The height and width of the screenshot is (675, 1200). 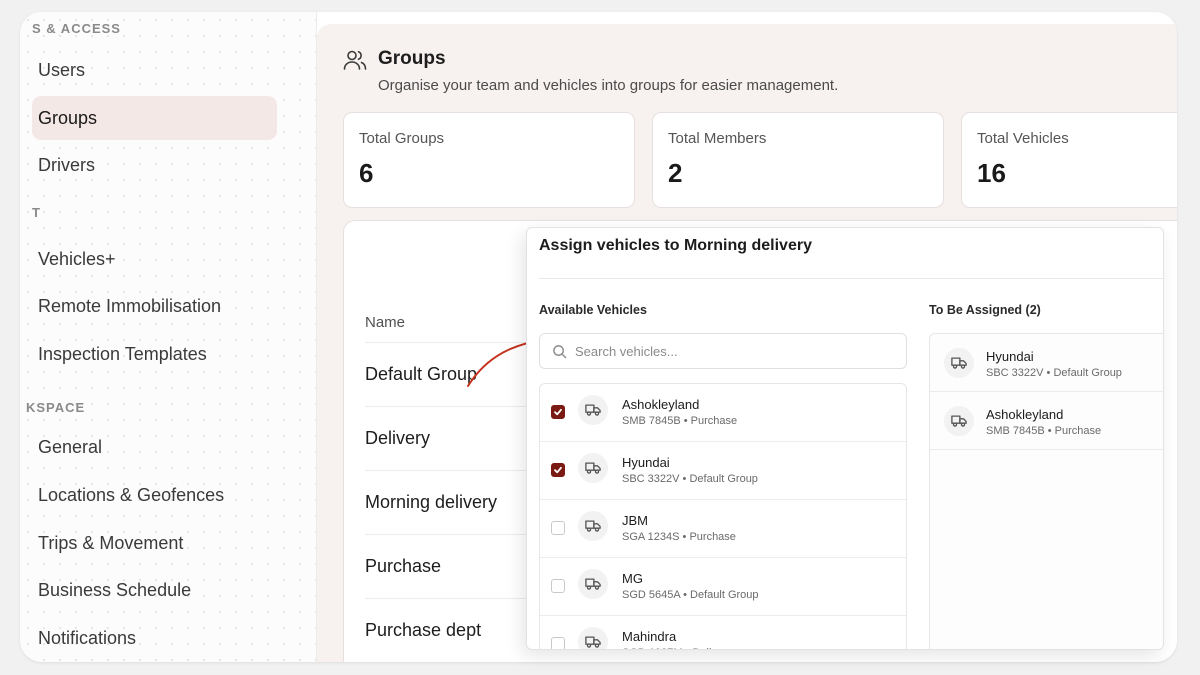 I want to click on stat-card-total-members: Total Members 2, so click(x=798, y=160).